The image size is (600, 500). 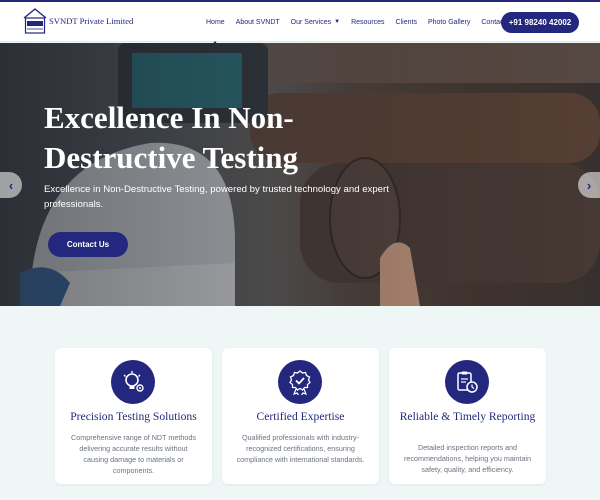 I want to click on contact-us-button: Contact Us, so click(x=88, y=244).